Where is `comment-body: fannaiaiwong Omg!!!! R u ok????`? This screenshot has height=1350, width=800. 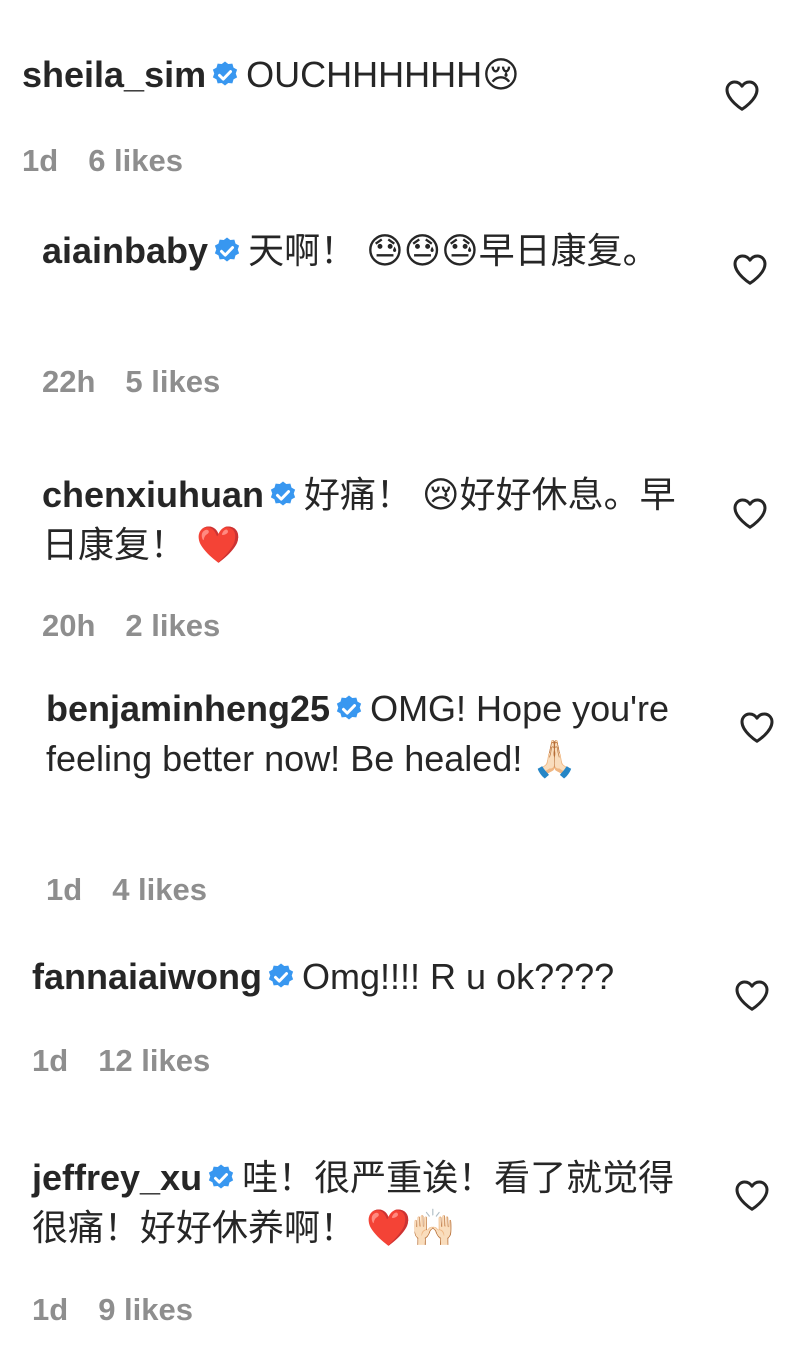
comment-body: fannaiaiwong Omg!!!! R u ok???? is located at coordinates (372, 977).